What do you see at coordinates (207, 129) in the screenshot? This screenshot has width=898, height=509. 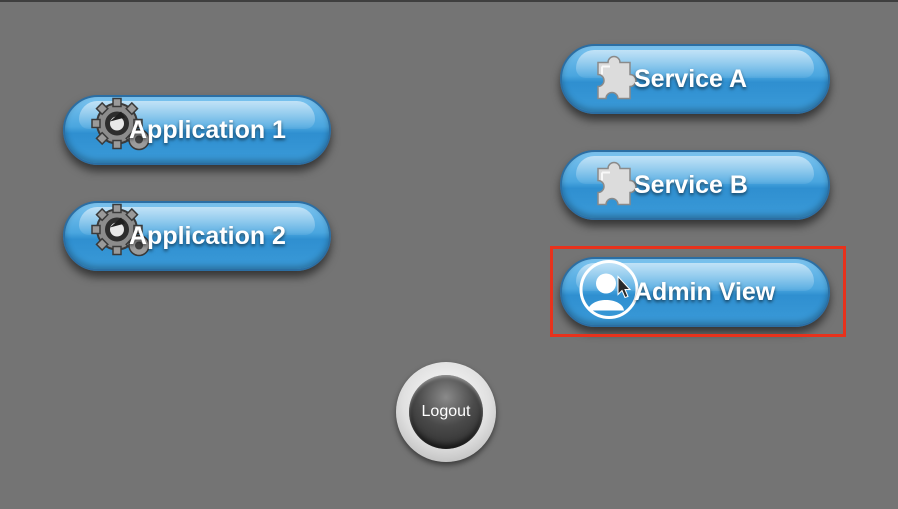 I see `application-1-label: Application 1` at bounding box center [207, 129].